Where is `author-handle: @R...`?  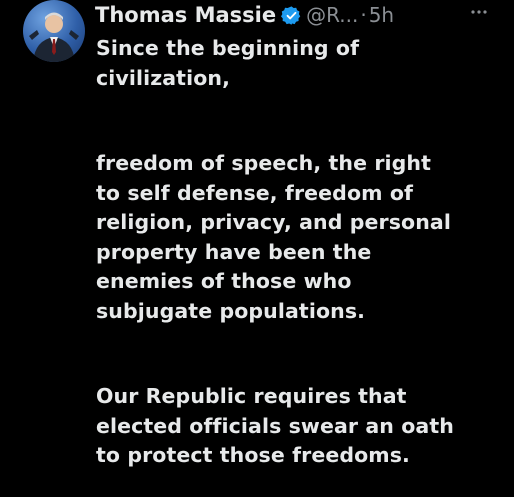 author-handle: @R... is located at coordinates (332, 15).